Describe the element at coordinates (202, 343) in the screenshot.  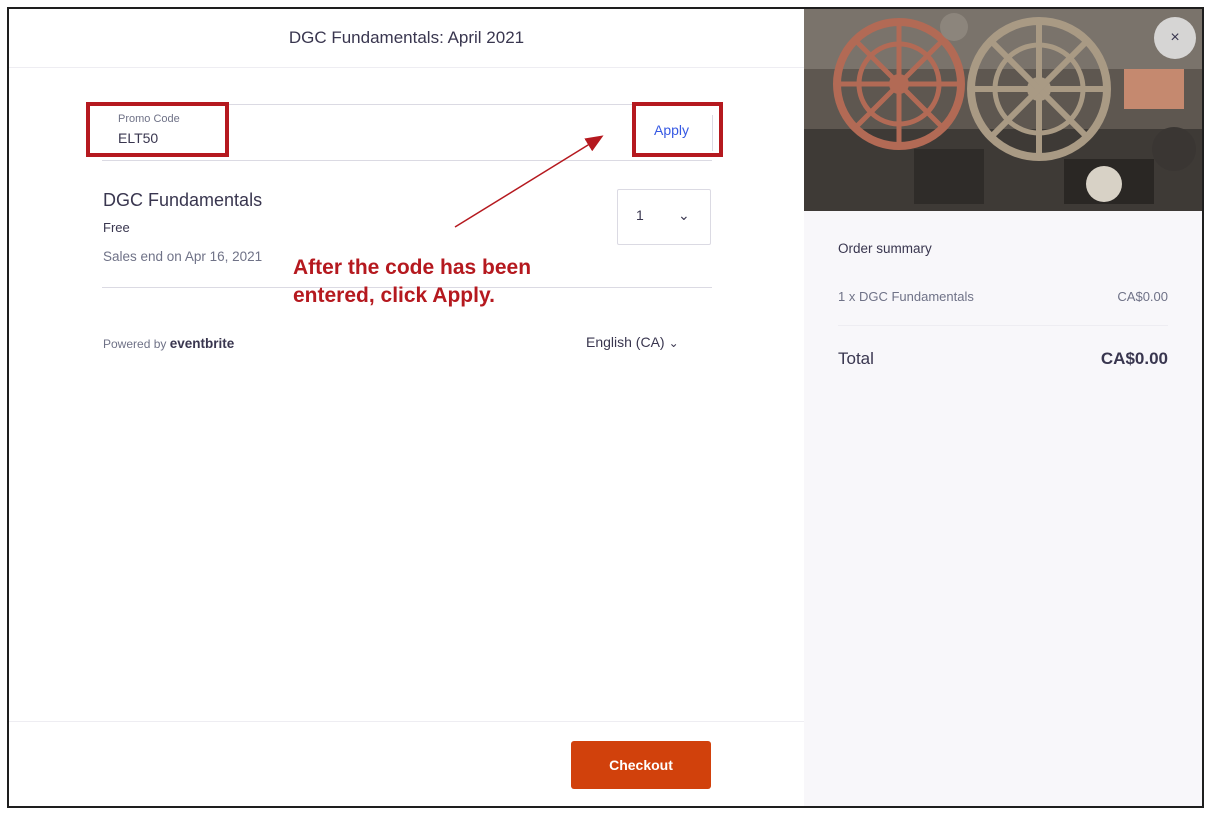
I see `eventbrite-logo: eventbrite` at that location.